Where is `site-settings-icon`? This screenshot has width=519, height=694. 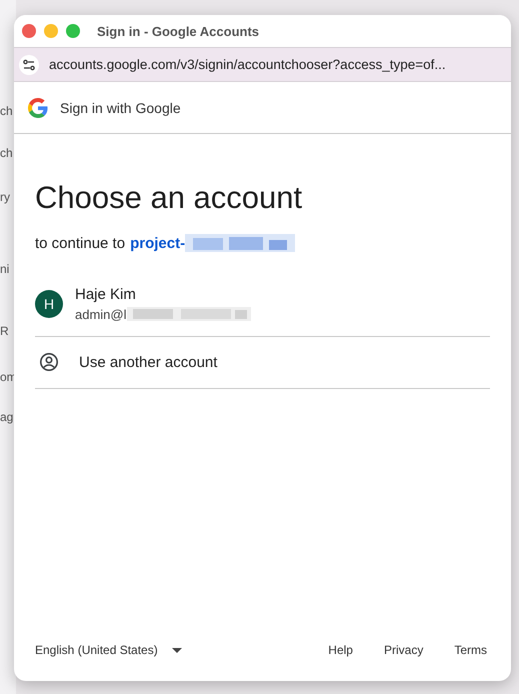
site-settings-icon is located at coordinates (29, 64).